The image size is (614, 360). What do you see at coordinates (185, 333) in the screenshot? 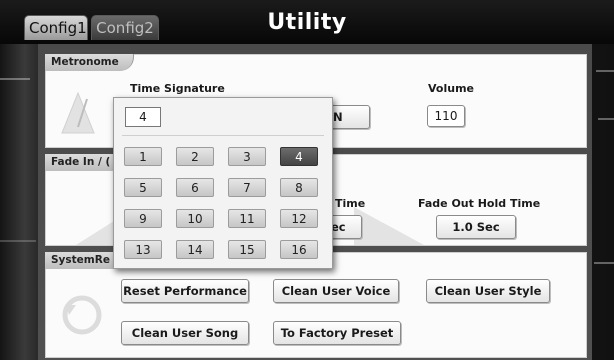
I see `clean-user-song-button: Clean User Song` at bounding box center [185, 333].